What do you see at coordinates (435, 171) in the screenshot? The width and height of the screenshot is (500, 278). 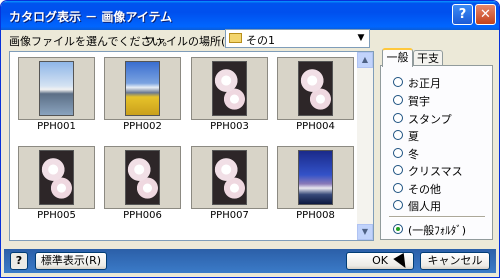 I see `category-label: クリスマス` at bounding box center [435, 171].